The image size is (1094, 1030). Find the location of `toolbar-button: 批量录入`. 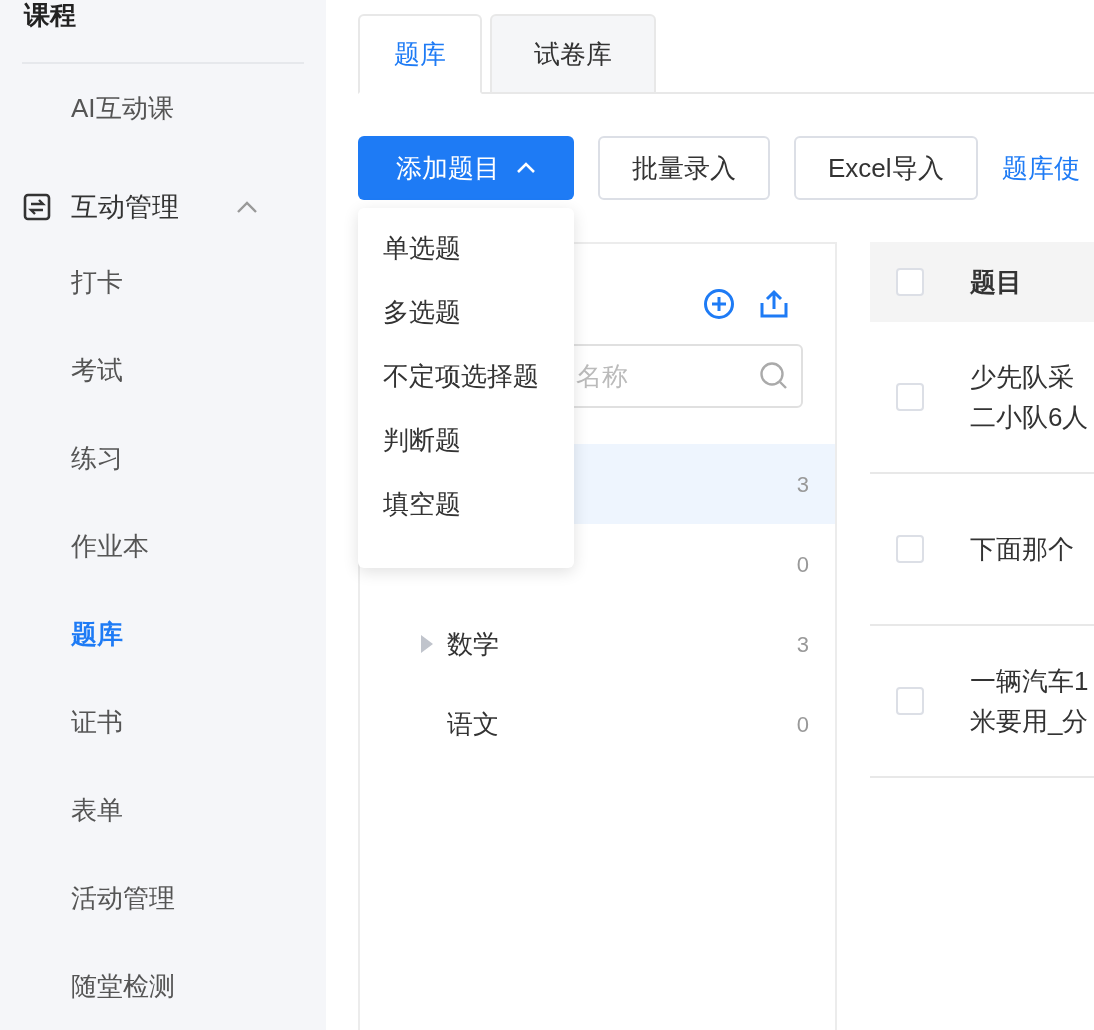

toolbar-button: 批量录入 is located at coordinates (684, 168).